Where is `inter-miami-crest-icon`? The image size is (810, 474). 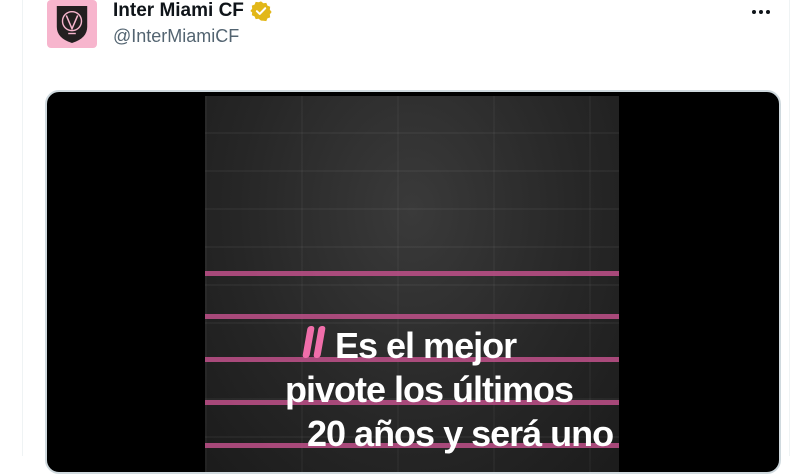
inter-miami-crest-icon is located at coordinates (72, 24).